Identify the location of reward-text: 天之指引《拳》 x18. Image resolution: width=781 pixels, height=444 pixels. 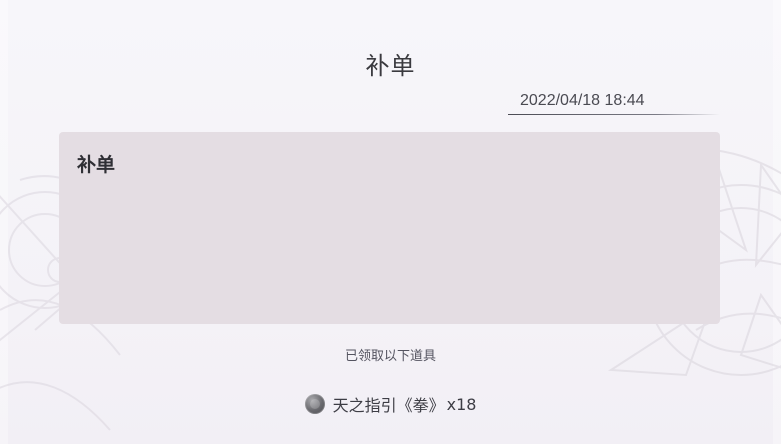
(405, 404).